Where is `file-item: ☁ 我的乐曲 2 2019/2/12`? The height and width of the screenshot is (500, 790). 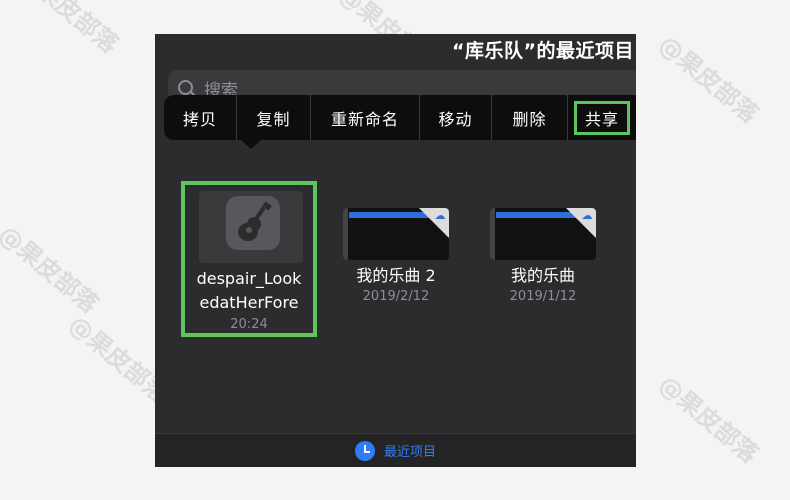
file-item: ☁ 我的乐曲 2 2019/2/12 is located at coordinates (396, 257).